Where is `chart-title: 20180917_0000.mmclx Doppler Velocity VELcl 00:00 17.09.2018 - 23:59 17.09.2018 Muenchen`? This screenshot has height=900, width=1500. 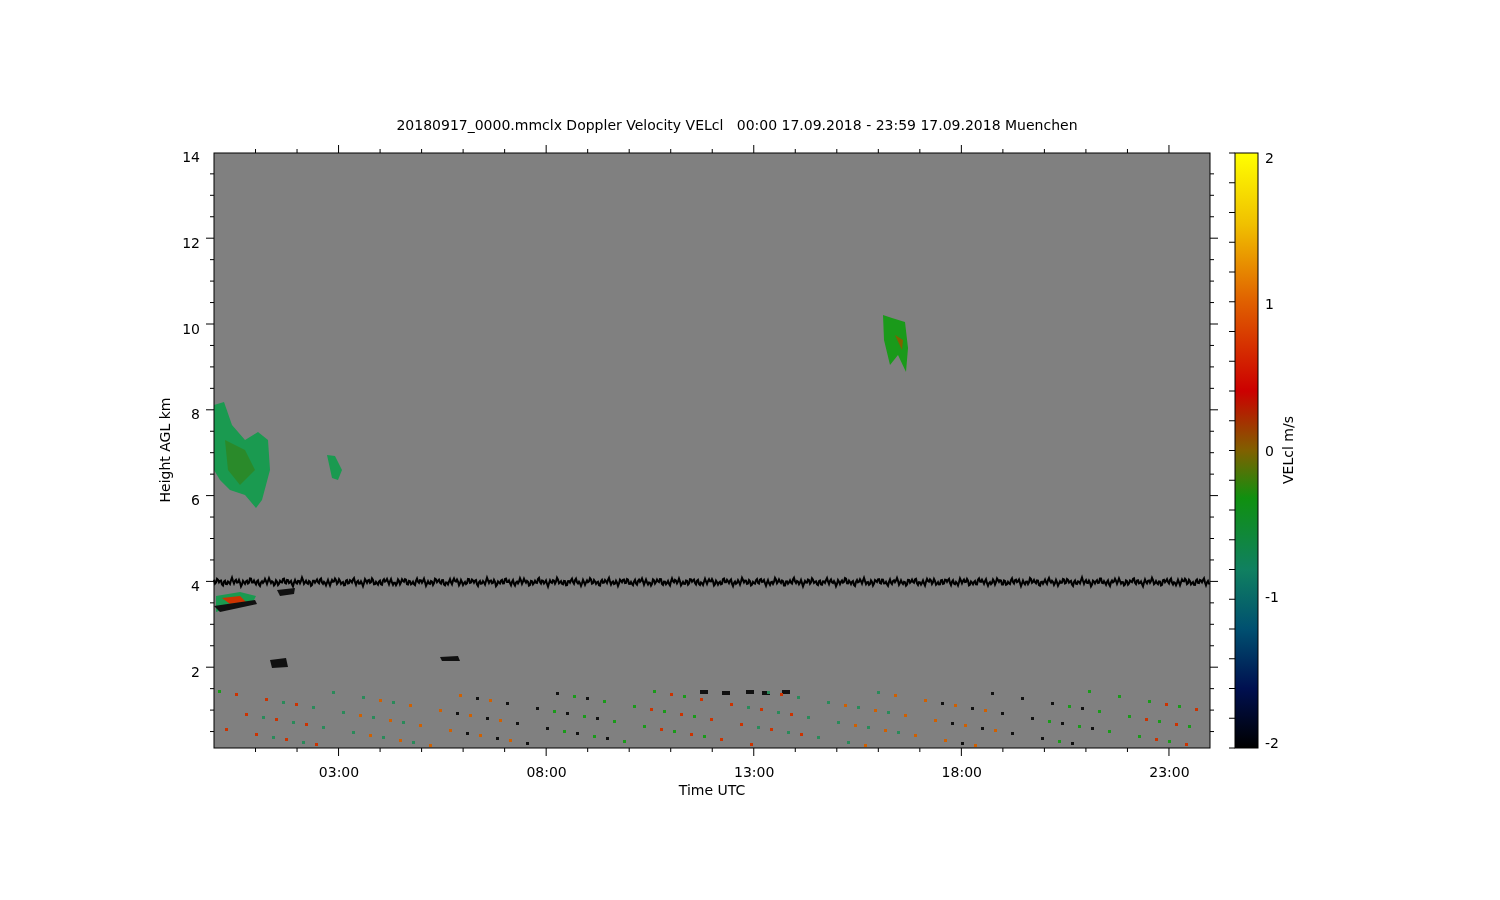 chart-title: 20180917_0000.mmclx Doppler Velocity VELcl 00:00 17.09.2018 - 23:59 17.09.2018 Muenchen is located at coordinates (737, 125).